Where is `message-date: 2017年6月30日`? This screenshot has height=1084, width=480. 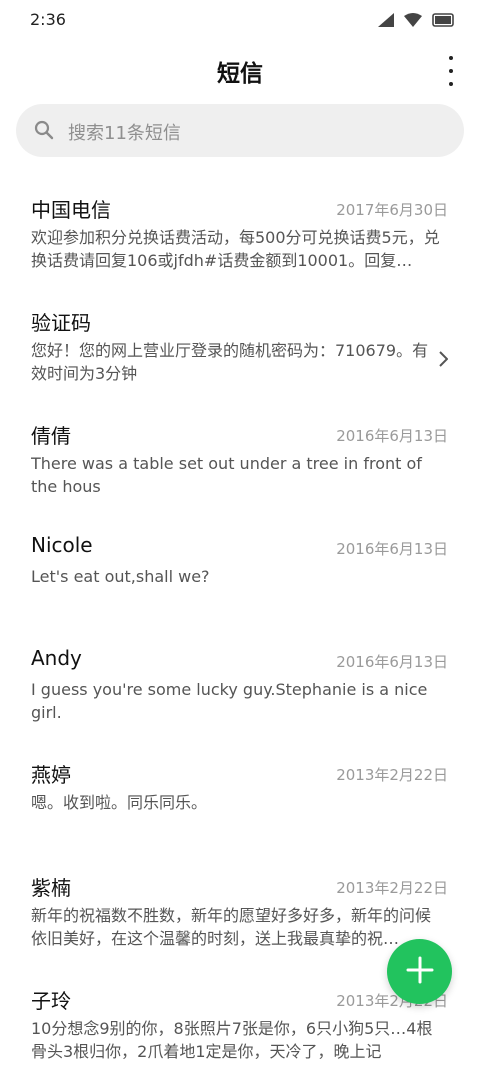
message-date: 2017年6月30日 is located at coordinates (392, 210).